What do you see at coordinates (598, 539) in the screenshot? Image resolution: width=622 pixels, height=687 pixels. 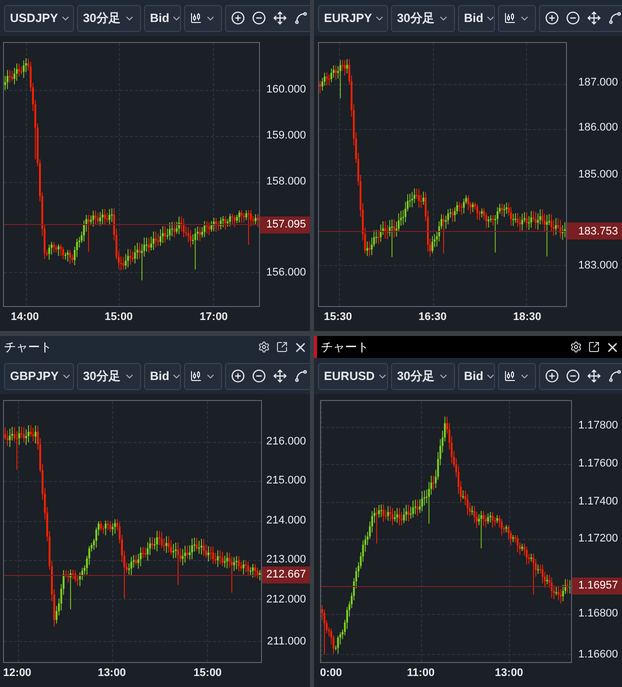 I see `price-tick-label: 1.17200` at bounding box center [598, 539].